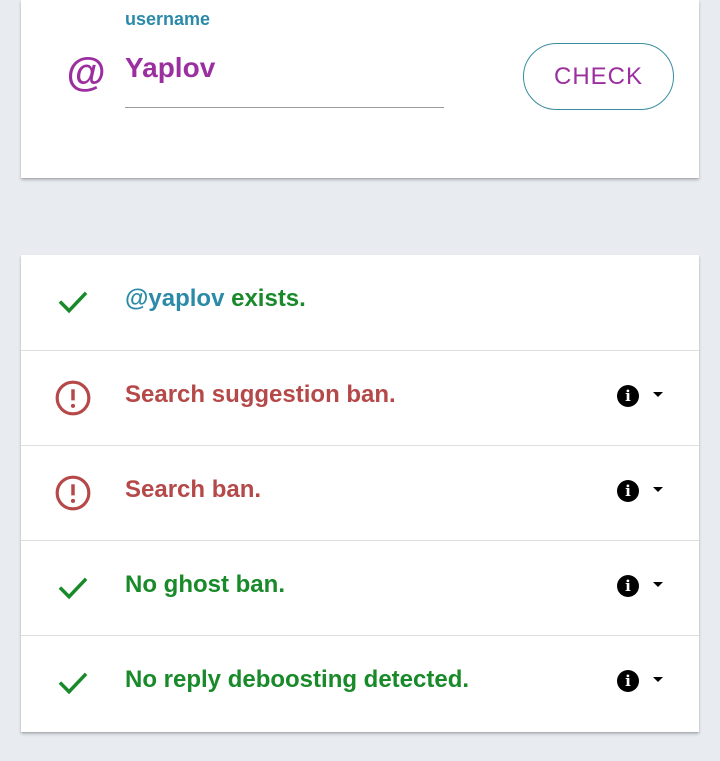 This screenshot has height=761, width=720. I want to click on result-text: No reply deboosting detected., so click(297, 679).